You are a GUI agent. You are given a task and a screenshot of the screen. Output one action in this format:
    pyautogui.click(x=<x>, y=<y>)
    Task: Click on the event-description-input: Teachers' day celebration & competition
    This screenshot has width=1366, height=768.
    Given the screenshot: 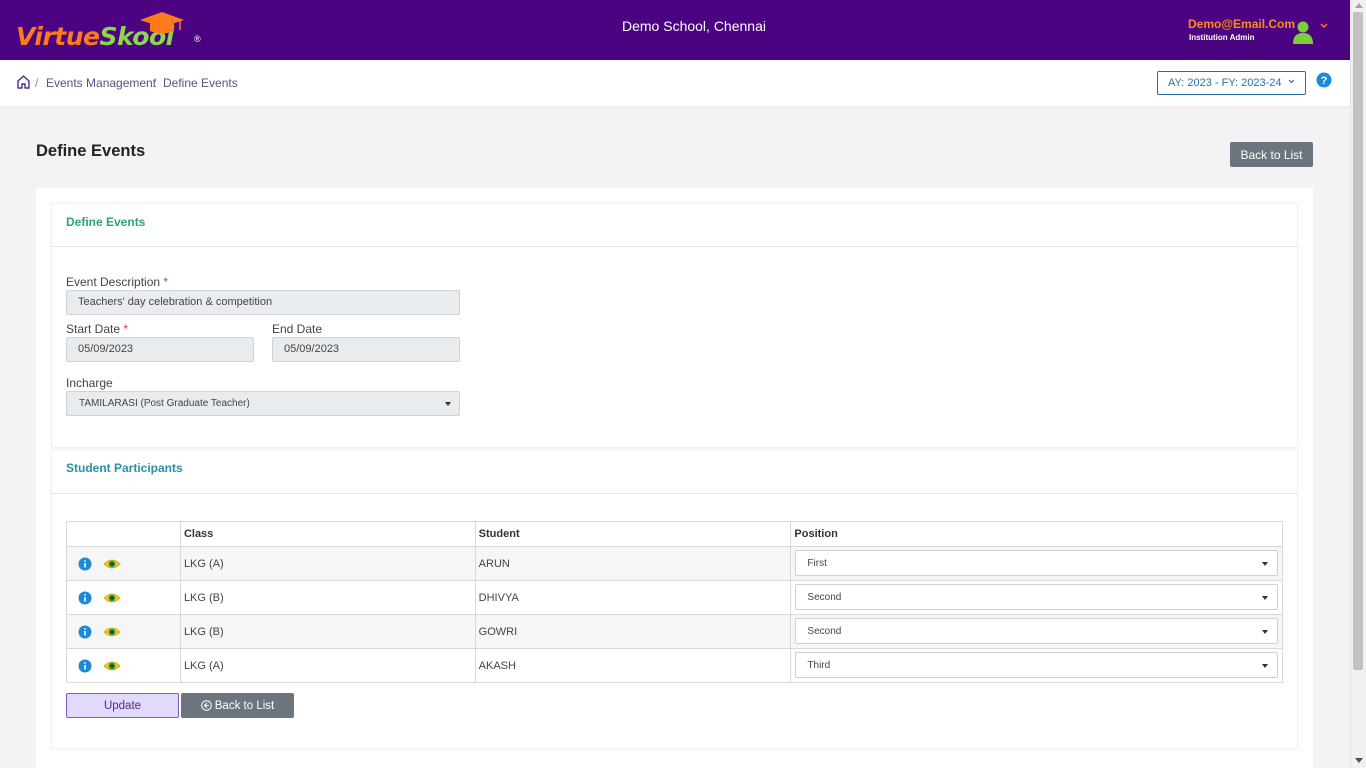 What is the action you would take?
    pyautogui.click(x=263, y=302)
    